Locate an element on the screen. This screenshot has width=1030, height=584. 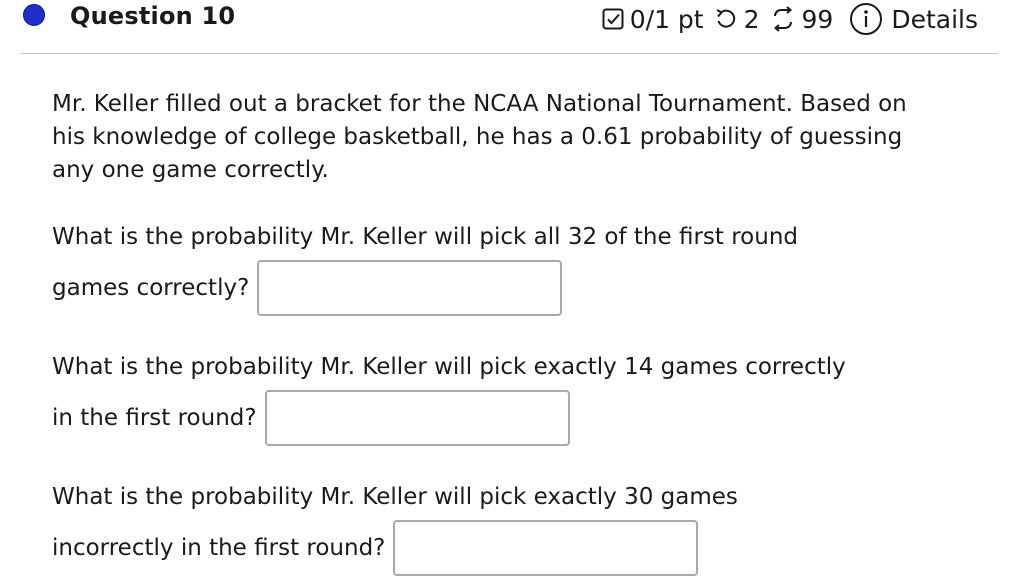
details-label: Details is located at coordinates (934, 19).